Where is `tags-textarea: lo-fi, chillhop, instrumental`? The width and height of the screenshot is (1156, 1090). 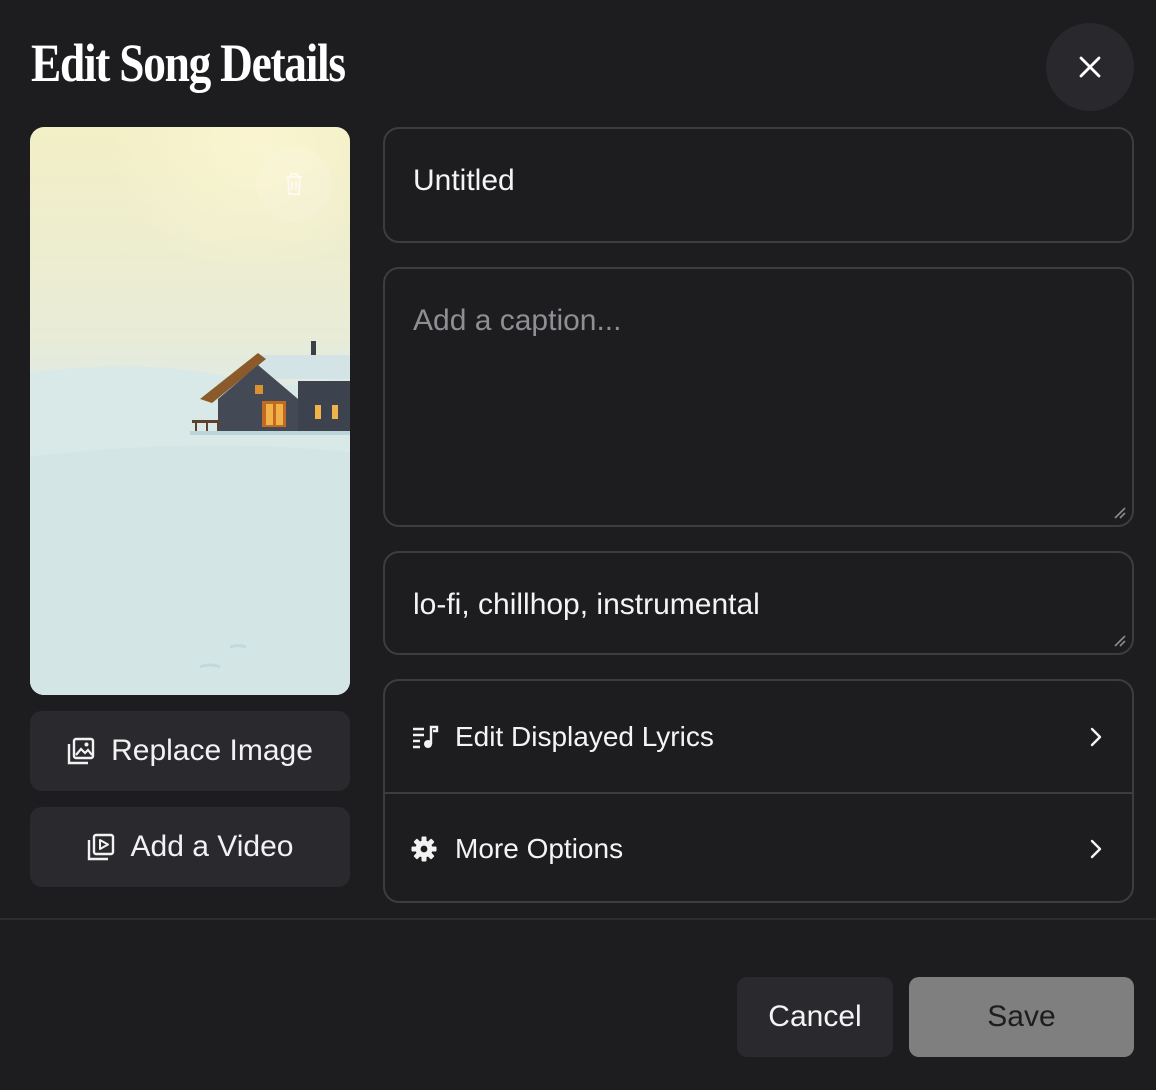
tags-textarea: lo-fi, chillhop, instrumental is located at coordinates (758, 603).